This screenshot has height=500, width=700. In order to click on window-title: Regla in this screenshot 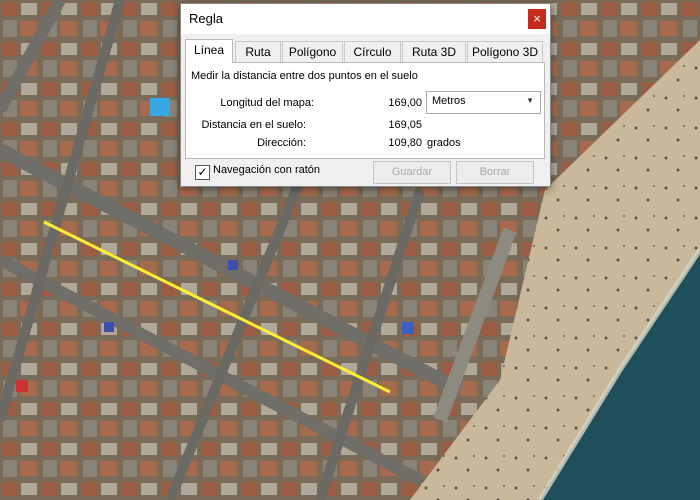, I will do `click(206, 18)`.